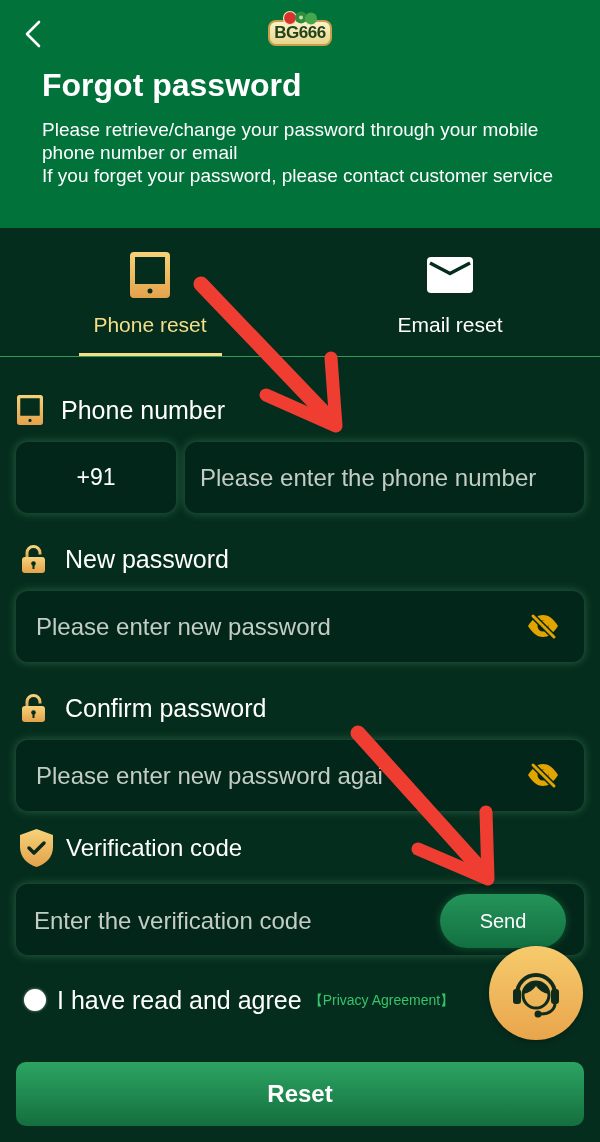 The image size is (600, 1142). I want to click on page-title: Forgot password, so click(172, 85).